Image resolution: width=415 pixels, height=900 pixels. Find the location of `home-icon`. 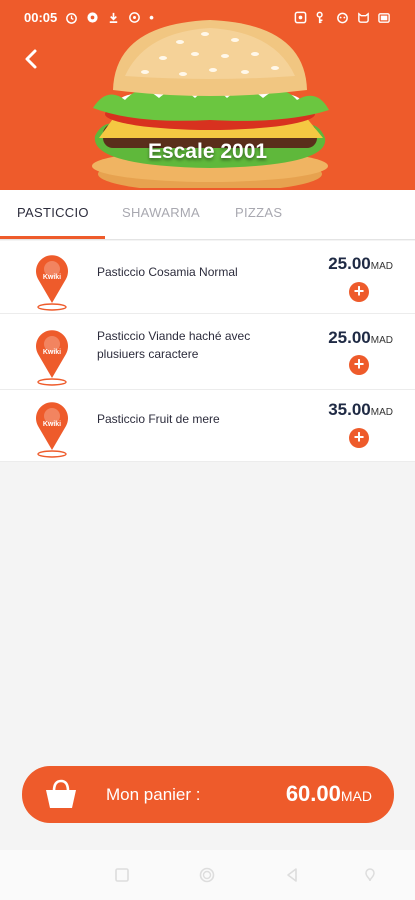

home-icon is located at coordinates (207, 875).